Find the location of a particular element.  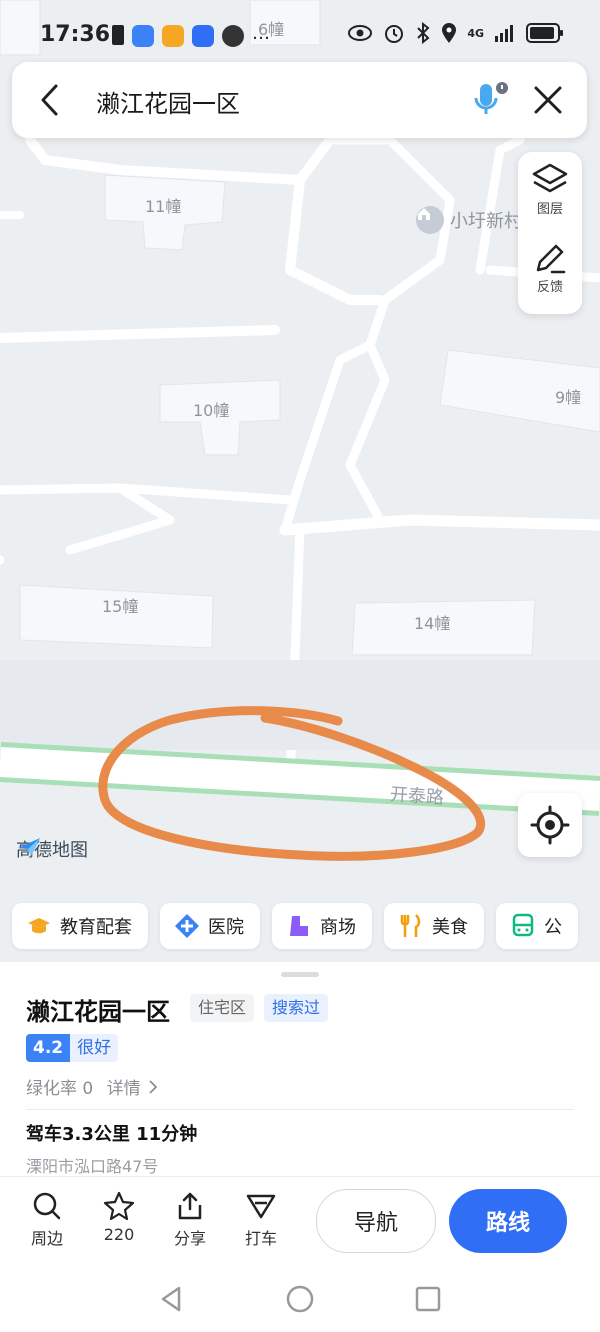

share-button: 分享 is located at coordinates (190, 1220).